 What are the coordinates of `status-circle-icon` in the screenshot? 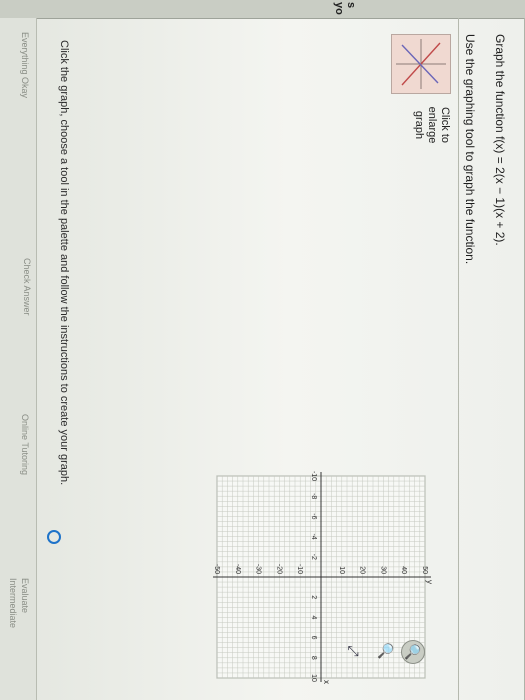 It's located at (54, 537).